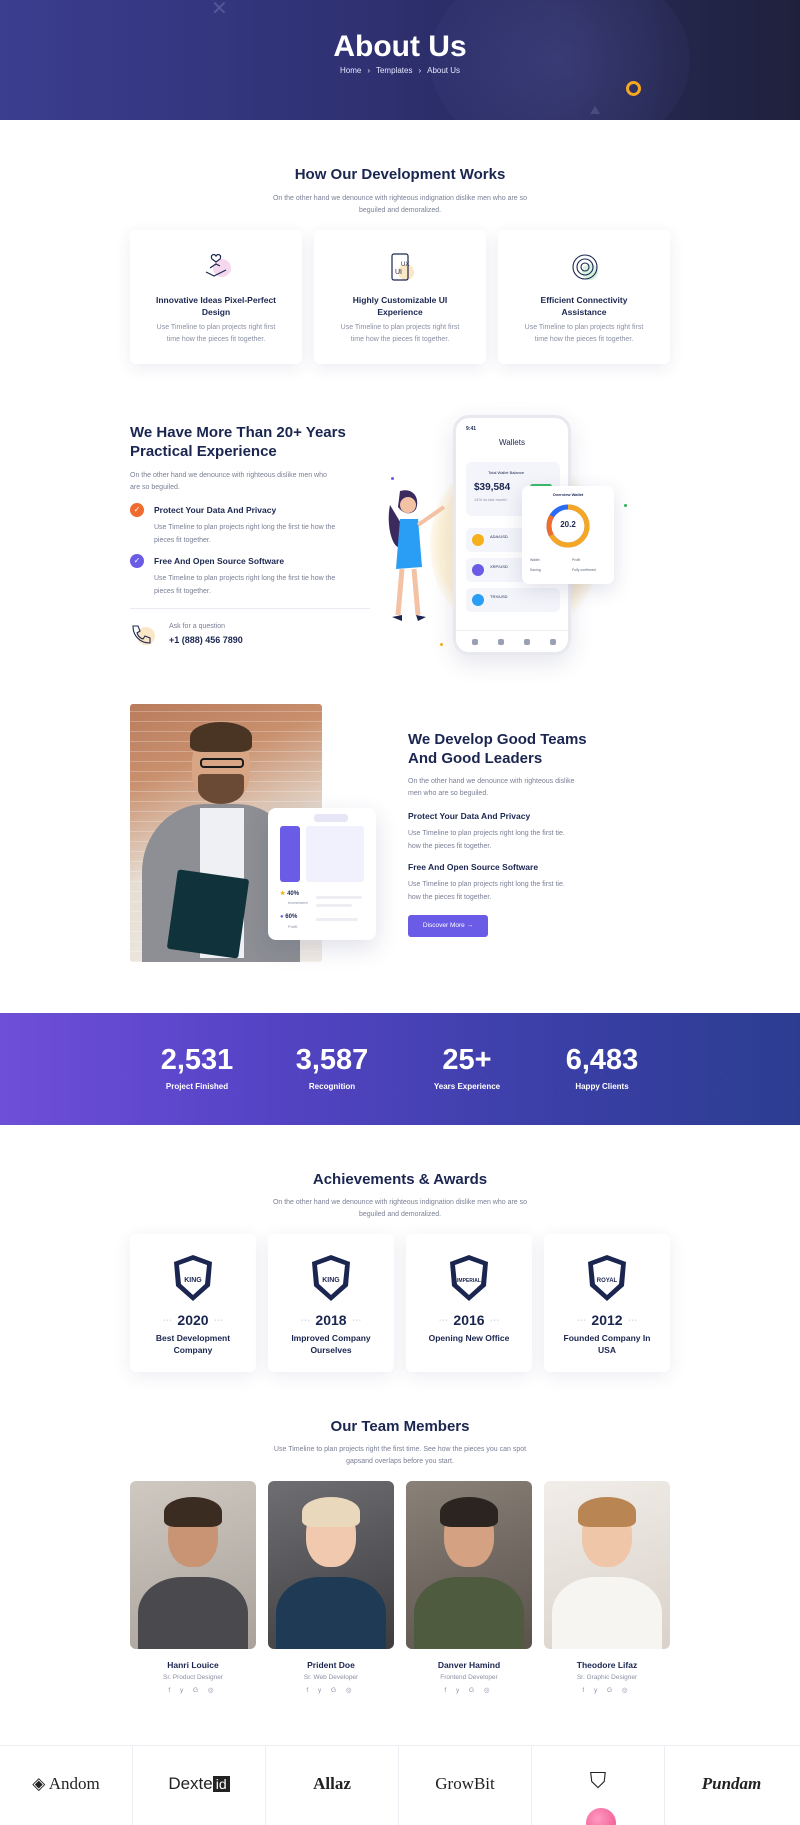 The width and height of the screenshot is (800, 1825). Describe the element at coordinates (290, 854) in the screenshot. I see `dash-sidebar` at that location.